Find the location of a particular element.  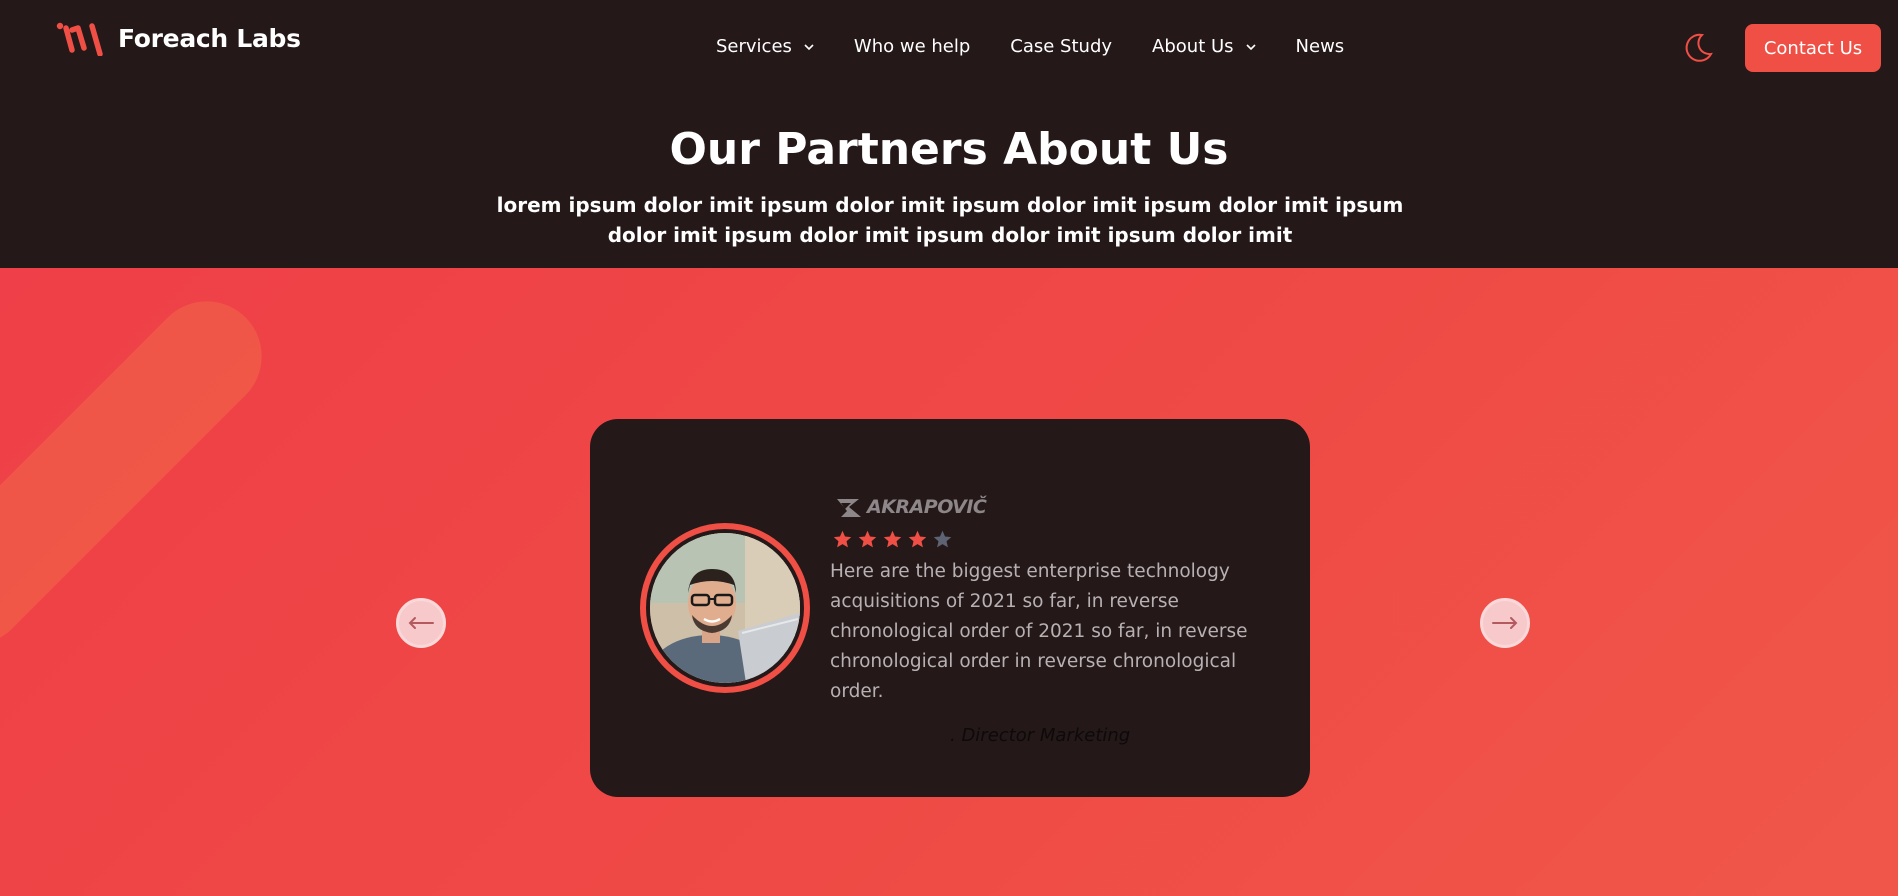

arrow-left-icon is located at coordinates (421, 623).